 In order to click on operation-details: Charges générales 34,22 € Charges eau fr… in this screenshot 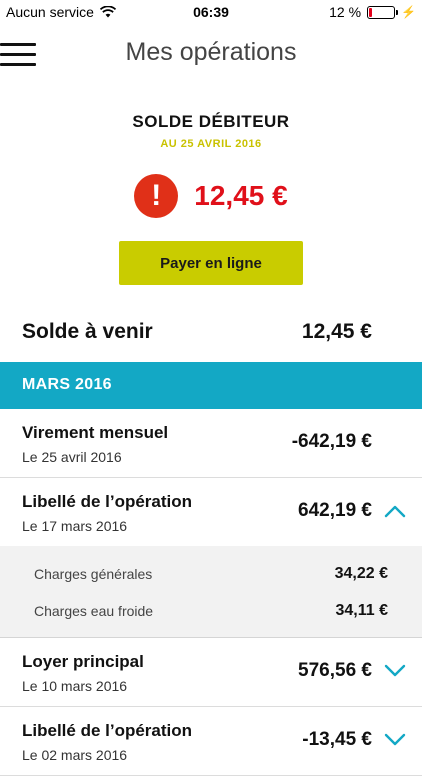, I will do `click(211, 592)`.